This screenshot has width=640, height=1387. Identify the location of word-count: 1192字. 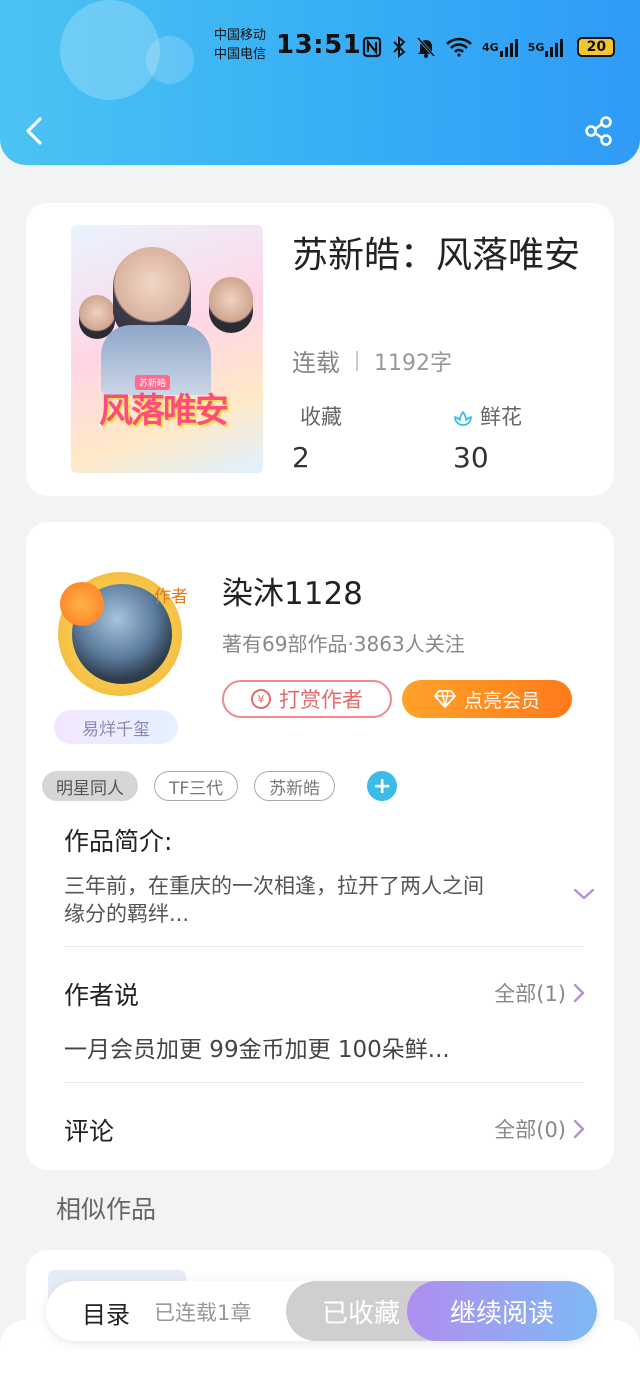
(413, 363).